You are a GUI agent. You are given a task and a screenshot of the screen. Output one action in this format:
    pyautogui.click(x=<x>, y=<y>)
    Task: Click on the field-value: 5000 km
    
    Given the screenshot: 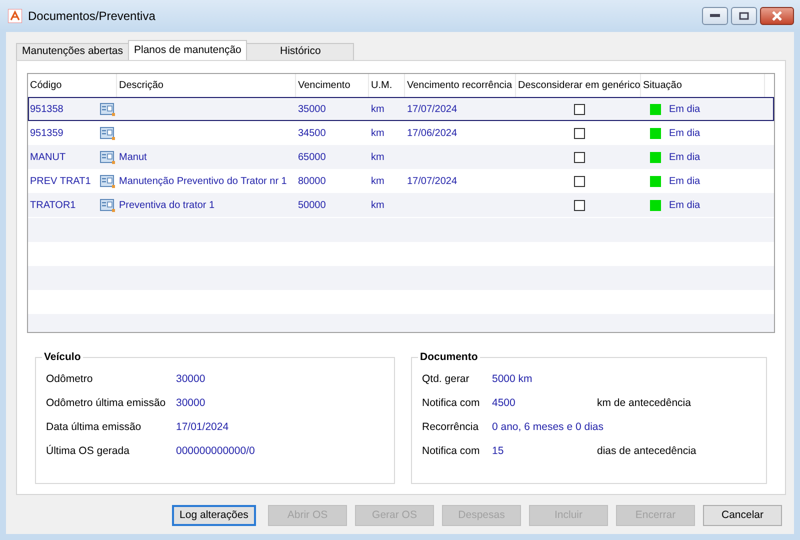 What is the action you would take?
    pyautogui.click(x=512, y=380)
    